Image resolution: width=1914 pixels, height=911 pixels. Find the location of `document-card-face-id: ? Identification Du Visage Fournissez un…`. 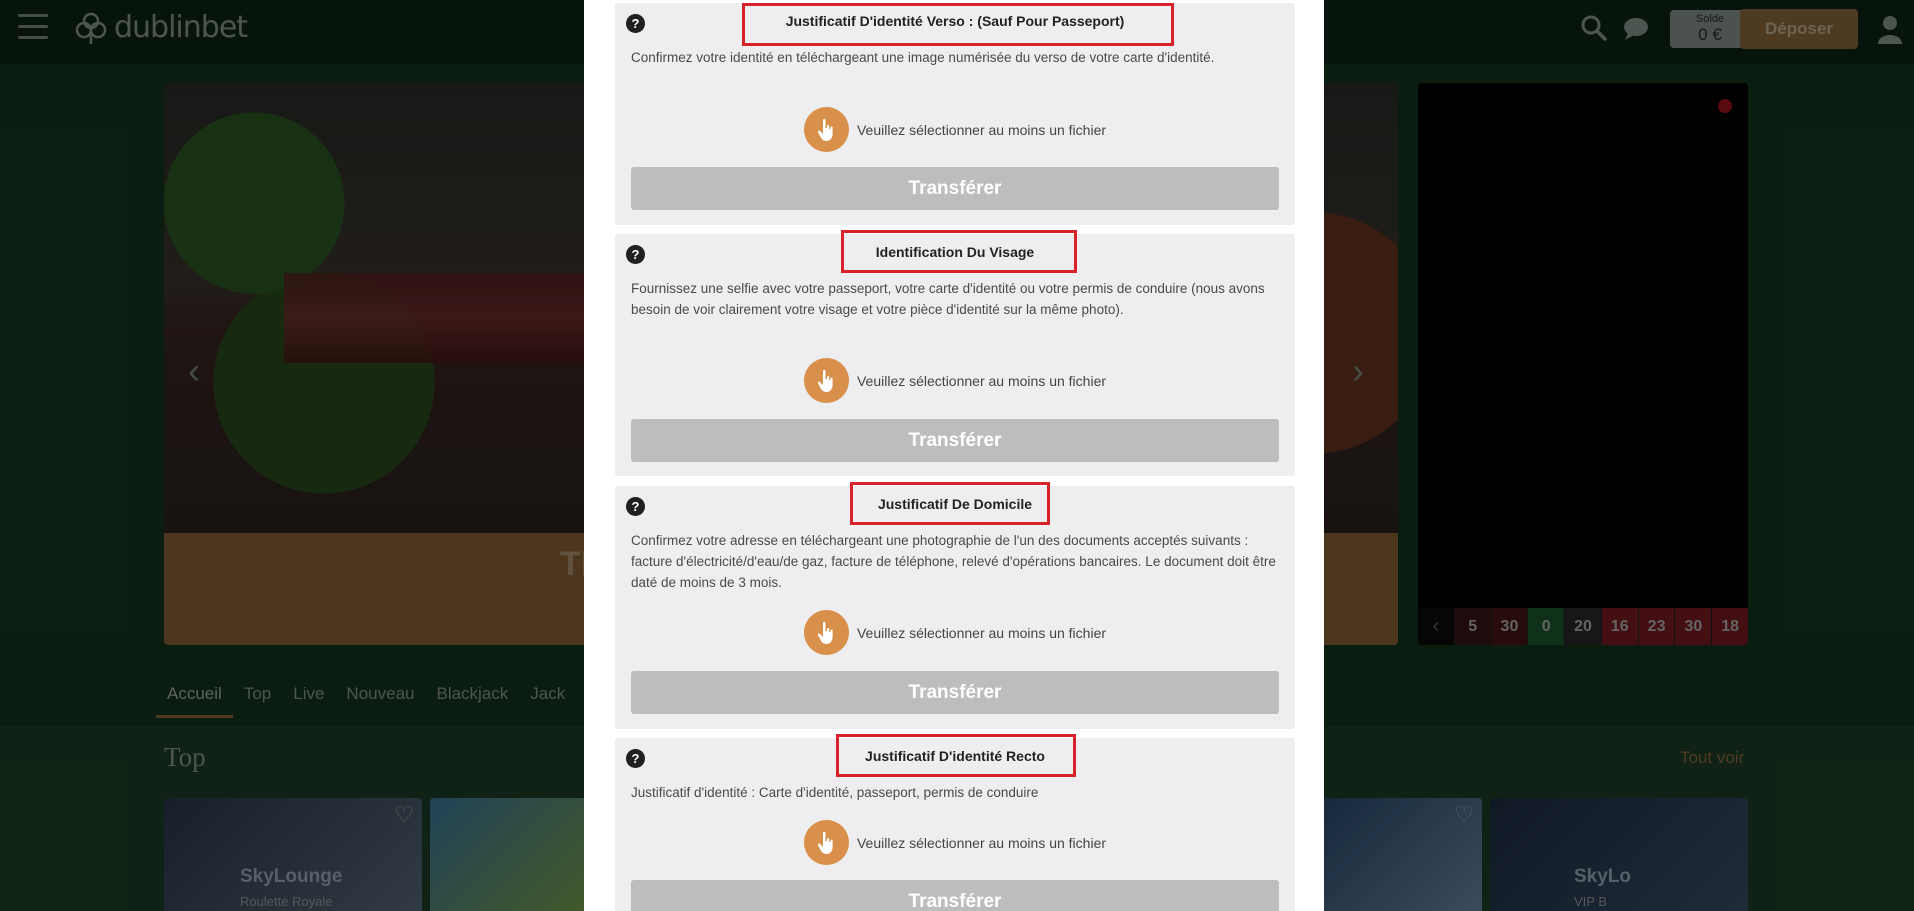

document-card-face-id: ? Identification Du Visage Fournissez un… is located at coordinates (955, 353).